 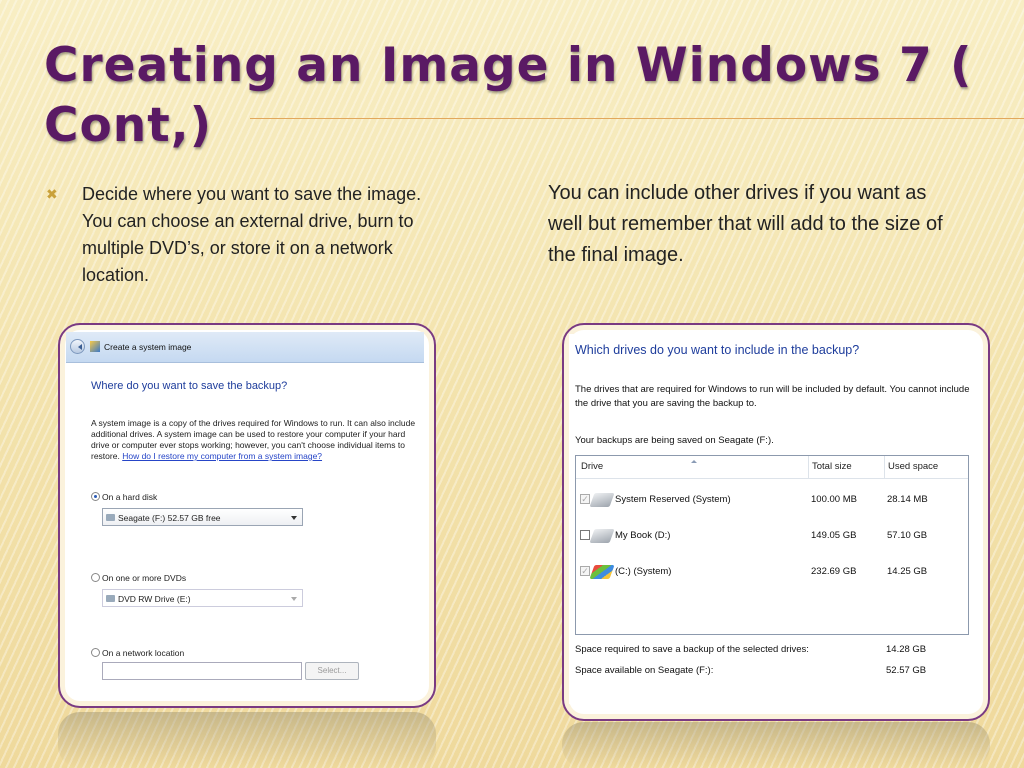 I want to click on dialog-heading: Where do you want to save the backup?, so click(x=189, y=386).